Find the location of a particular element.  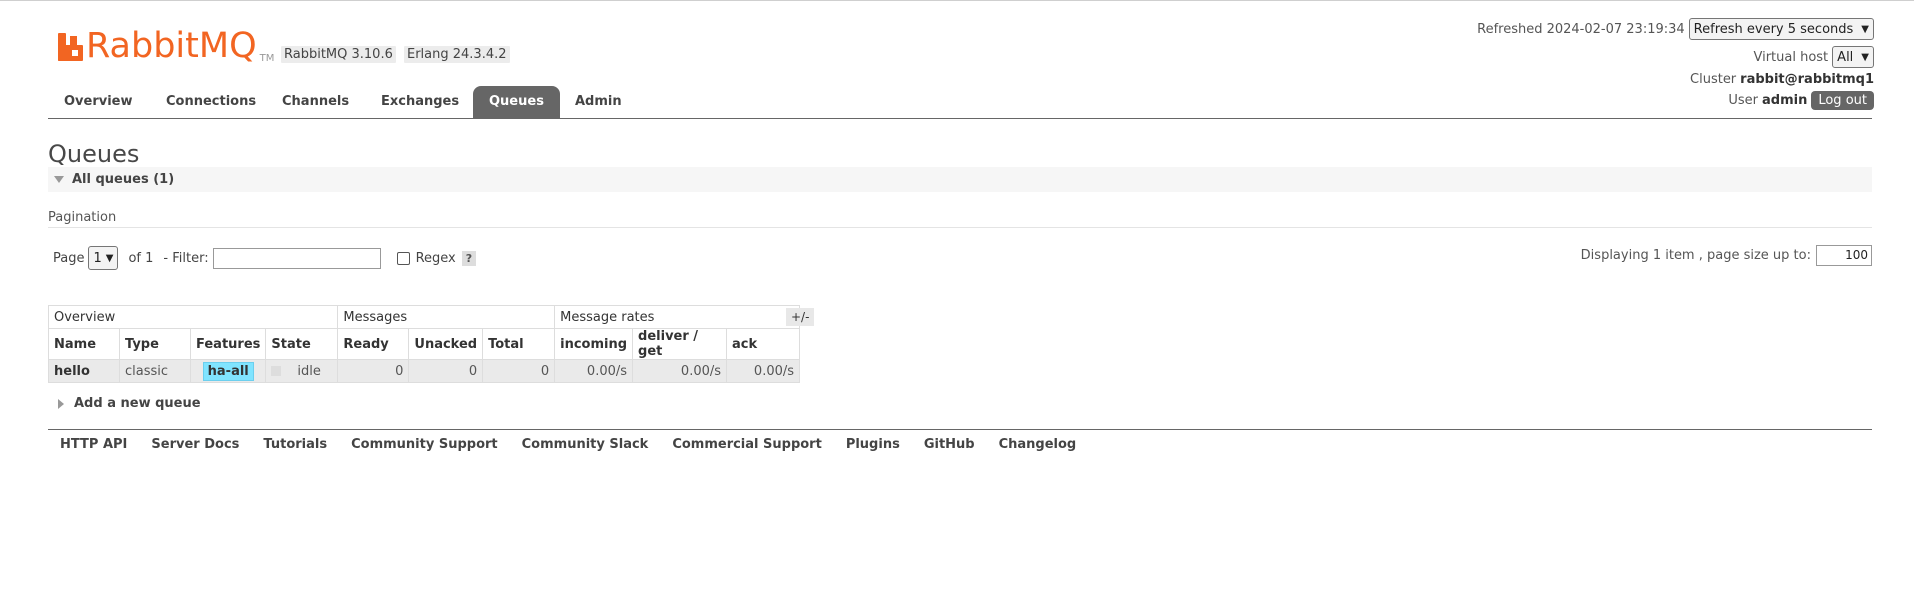

queue-state-cell: idle is located at coordinates (302, 371).